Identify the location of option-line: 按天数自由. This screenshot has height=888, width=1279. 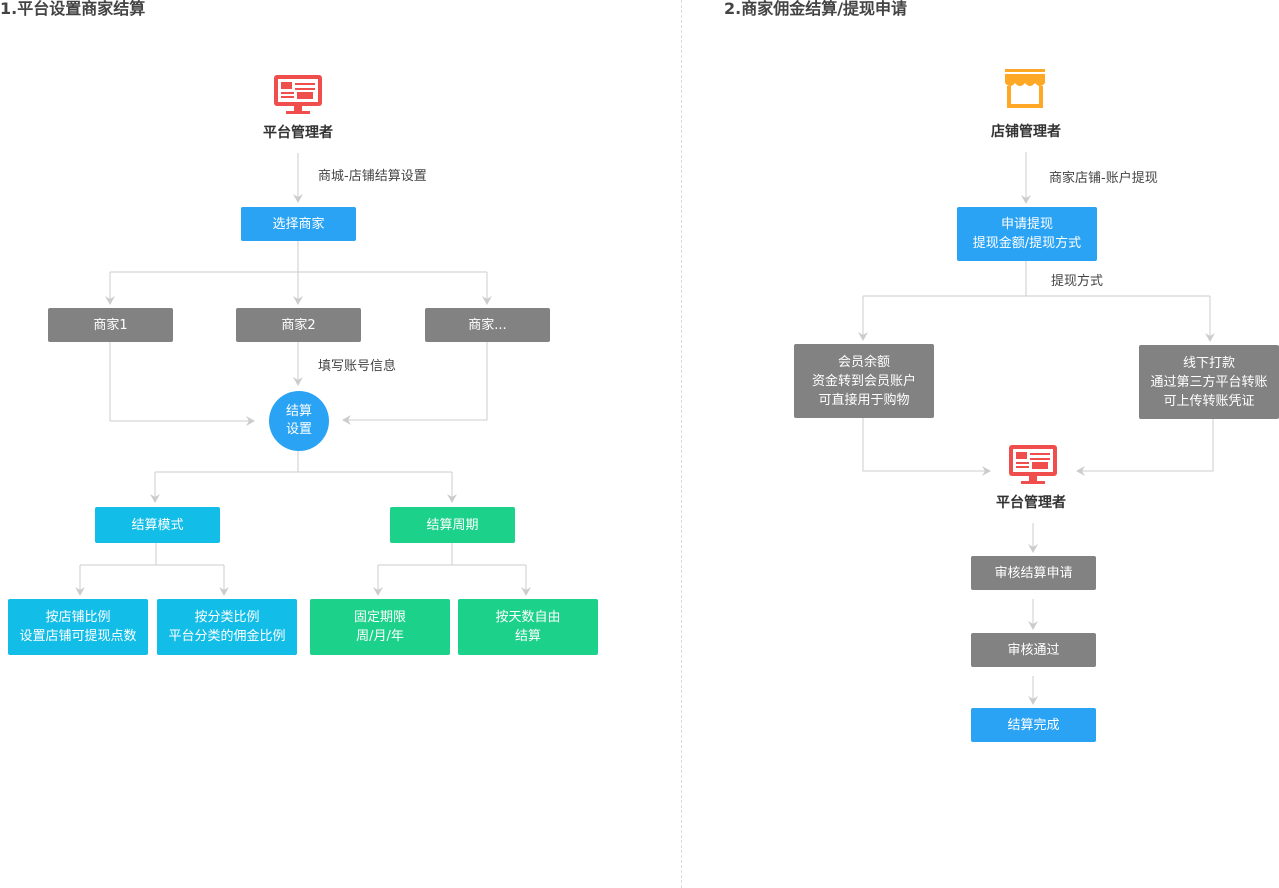
(528, 617).